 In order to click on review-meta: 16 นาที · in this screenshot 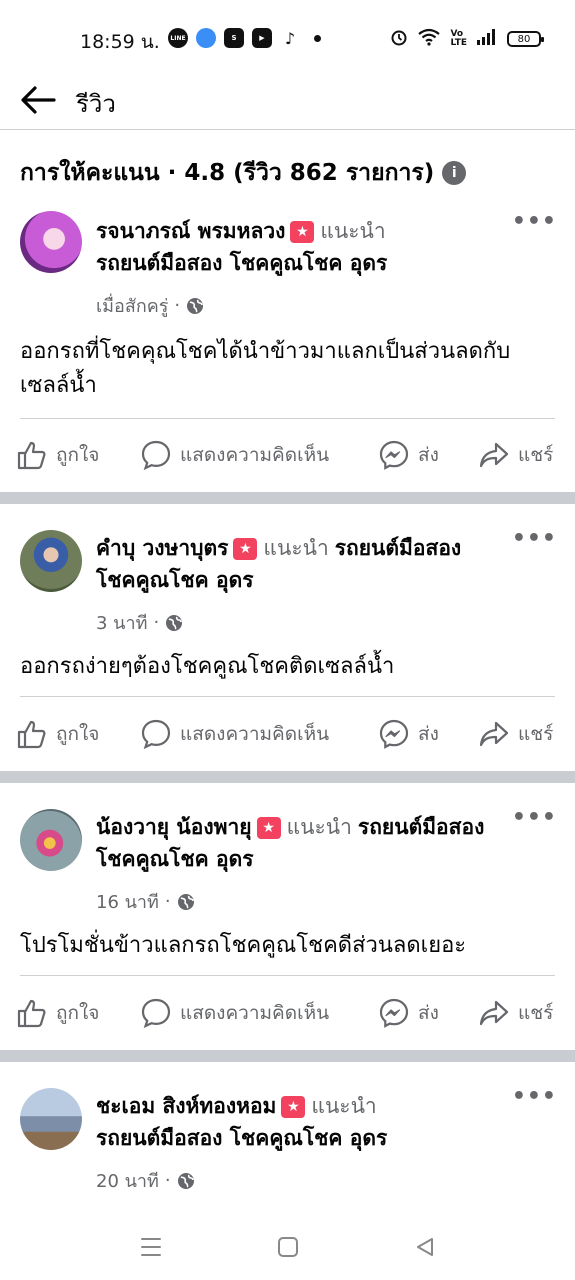, I will do `click(145, 901)`.